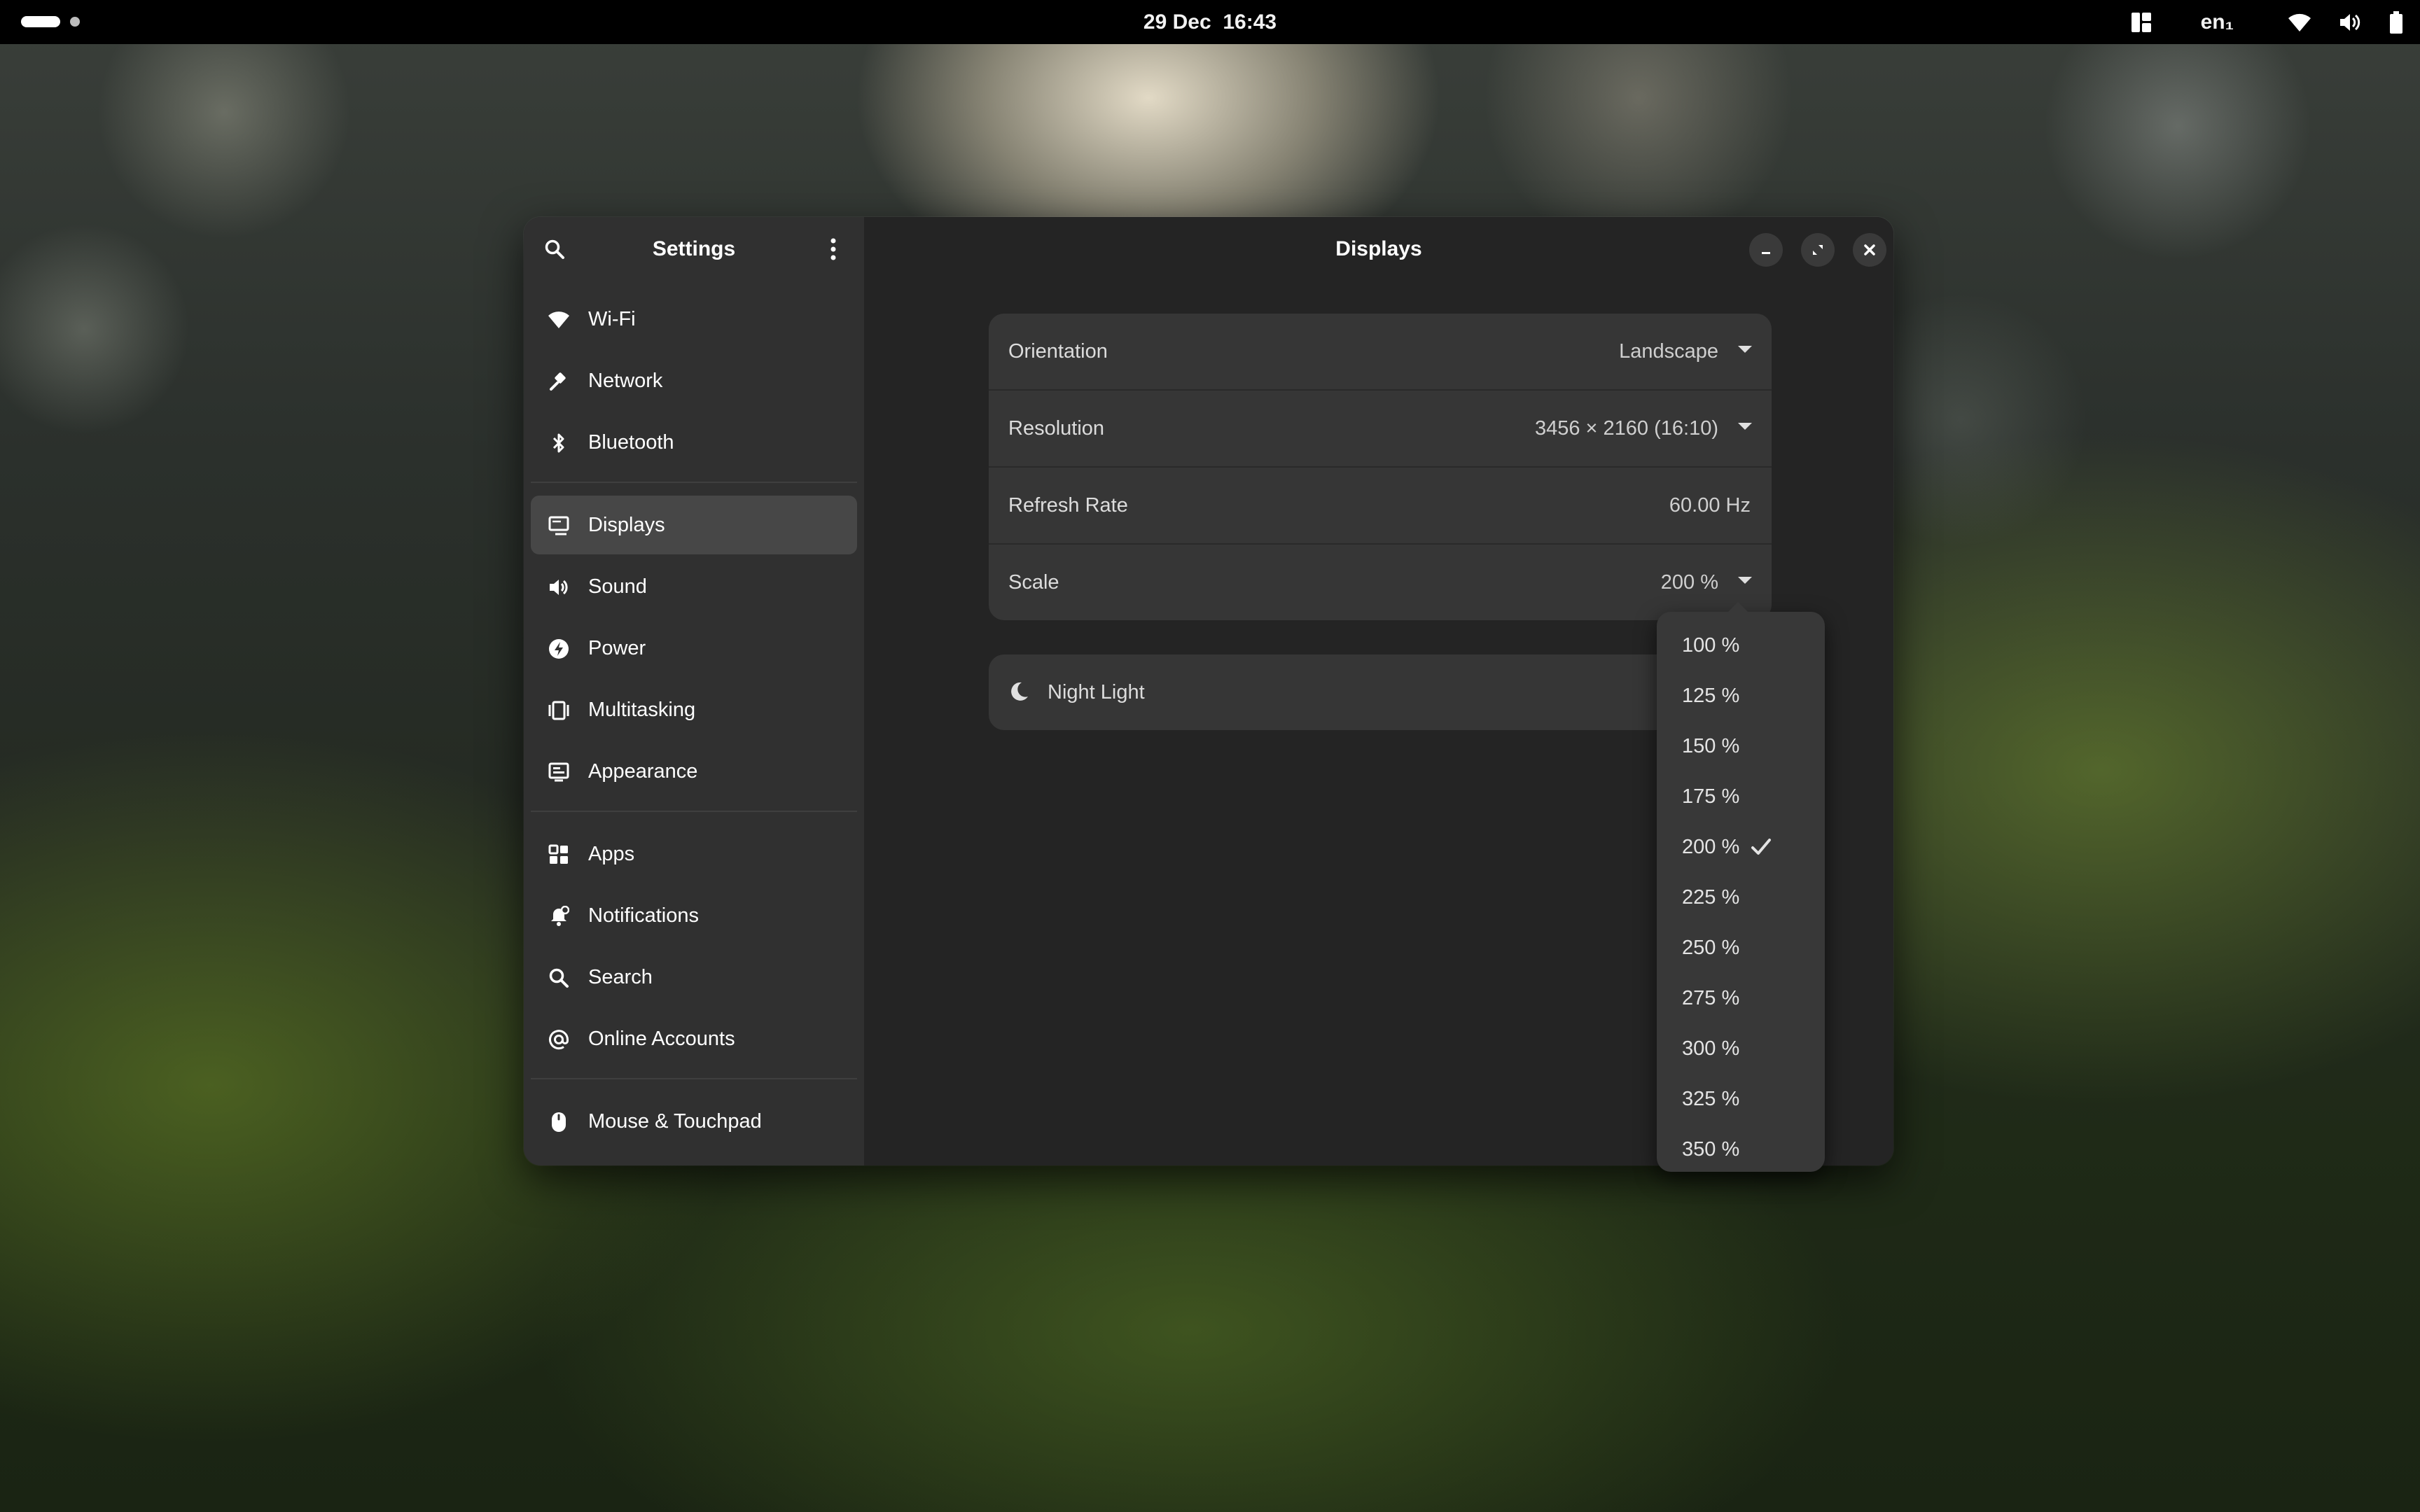  I want to click on sidebar-item-label: Online Accounts, so click(661, 1038).